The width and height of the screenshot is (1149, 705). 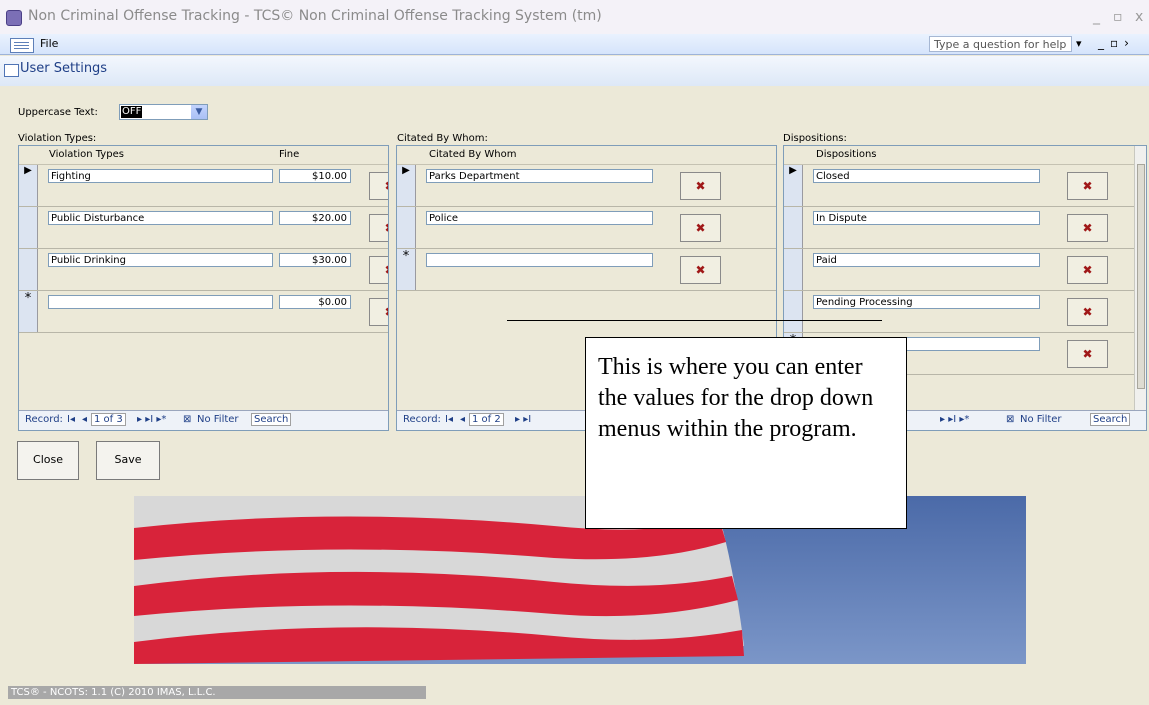 What do you see at coordinates (203, 270) in the screenshot?
I see `table-row: Public Drinking $30.00 ✖` at bounding box center [203, 270].